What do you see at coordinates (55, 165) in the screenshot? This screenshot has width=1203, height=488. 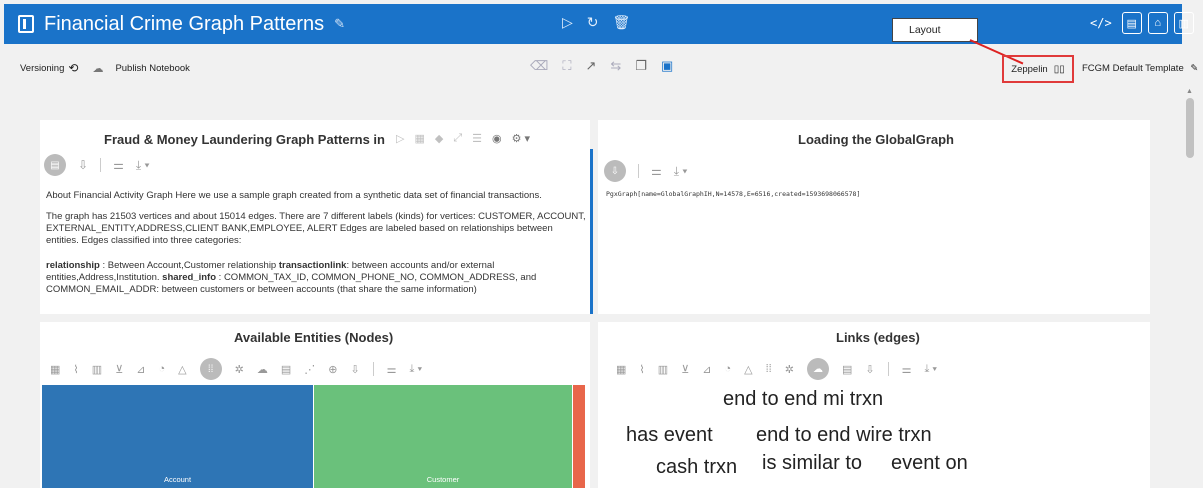 I see `code-view-icon: ▤` at bounding box center [55, 165].